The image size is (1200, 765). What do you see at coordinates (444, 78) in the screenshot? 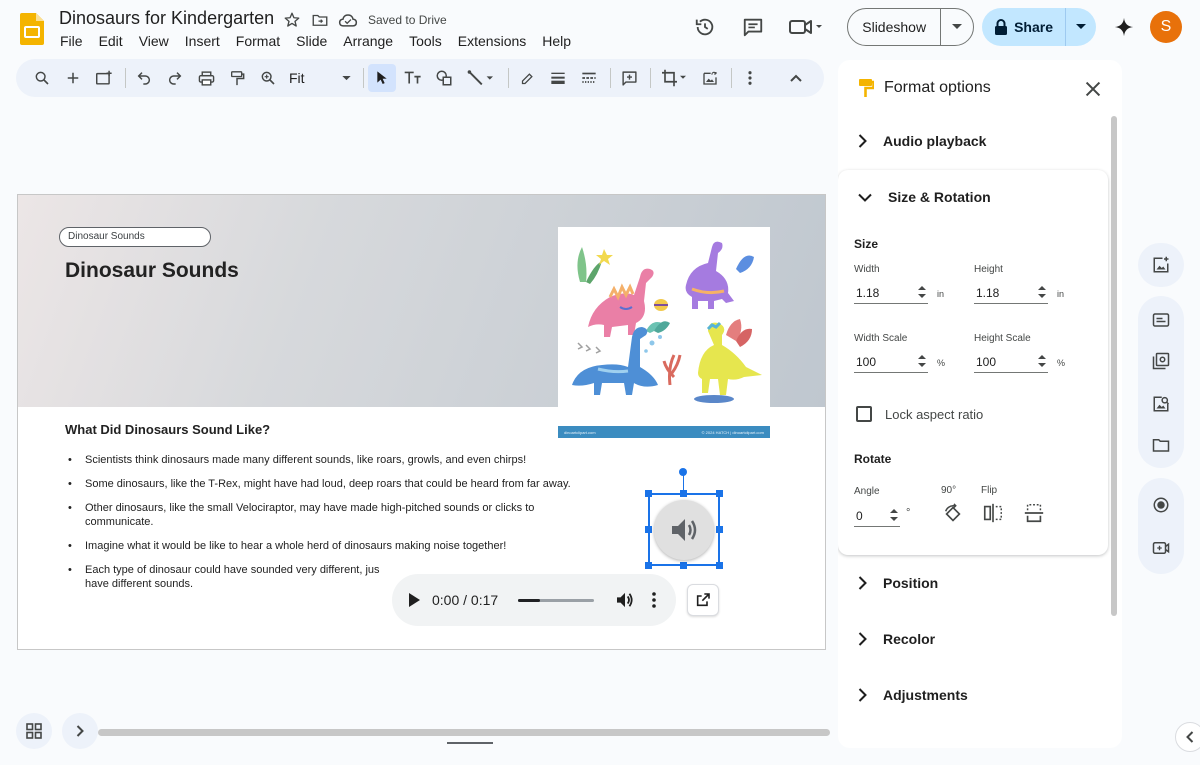
I see `shape-icon` at bounding box center [444, 78].